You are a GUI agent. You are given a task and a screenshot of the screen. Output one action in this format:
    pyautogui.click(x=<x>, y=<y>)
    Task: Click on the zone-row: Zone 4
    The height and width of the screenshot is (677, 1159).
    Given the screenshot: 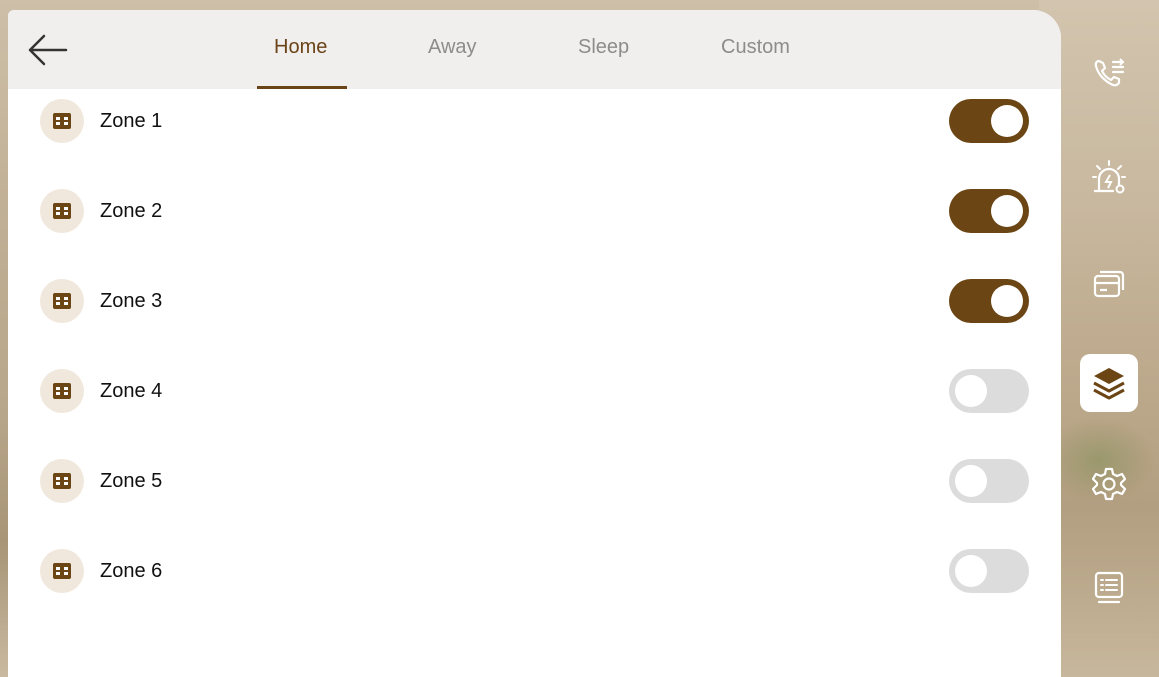 What is the action you would take?
    pyautogui.click(x=534, y=391)
    